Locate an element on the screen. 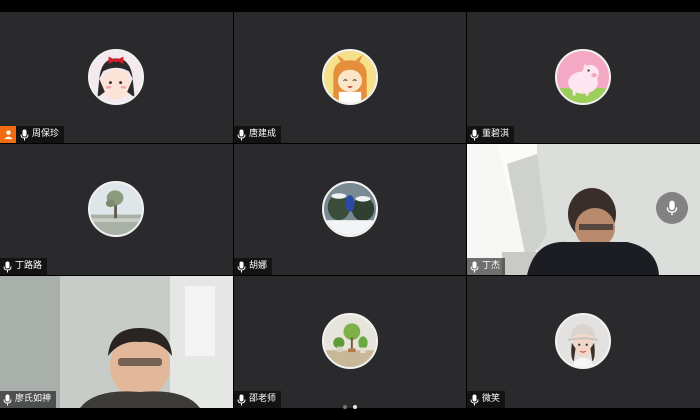 Image resolution: width=700 pixels, height=420 pixels. participant-tile-4: 丁路路 is located at coordinates (116, 209).